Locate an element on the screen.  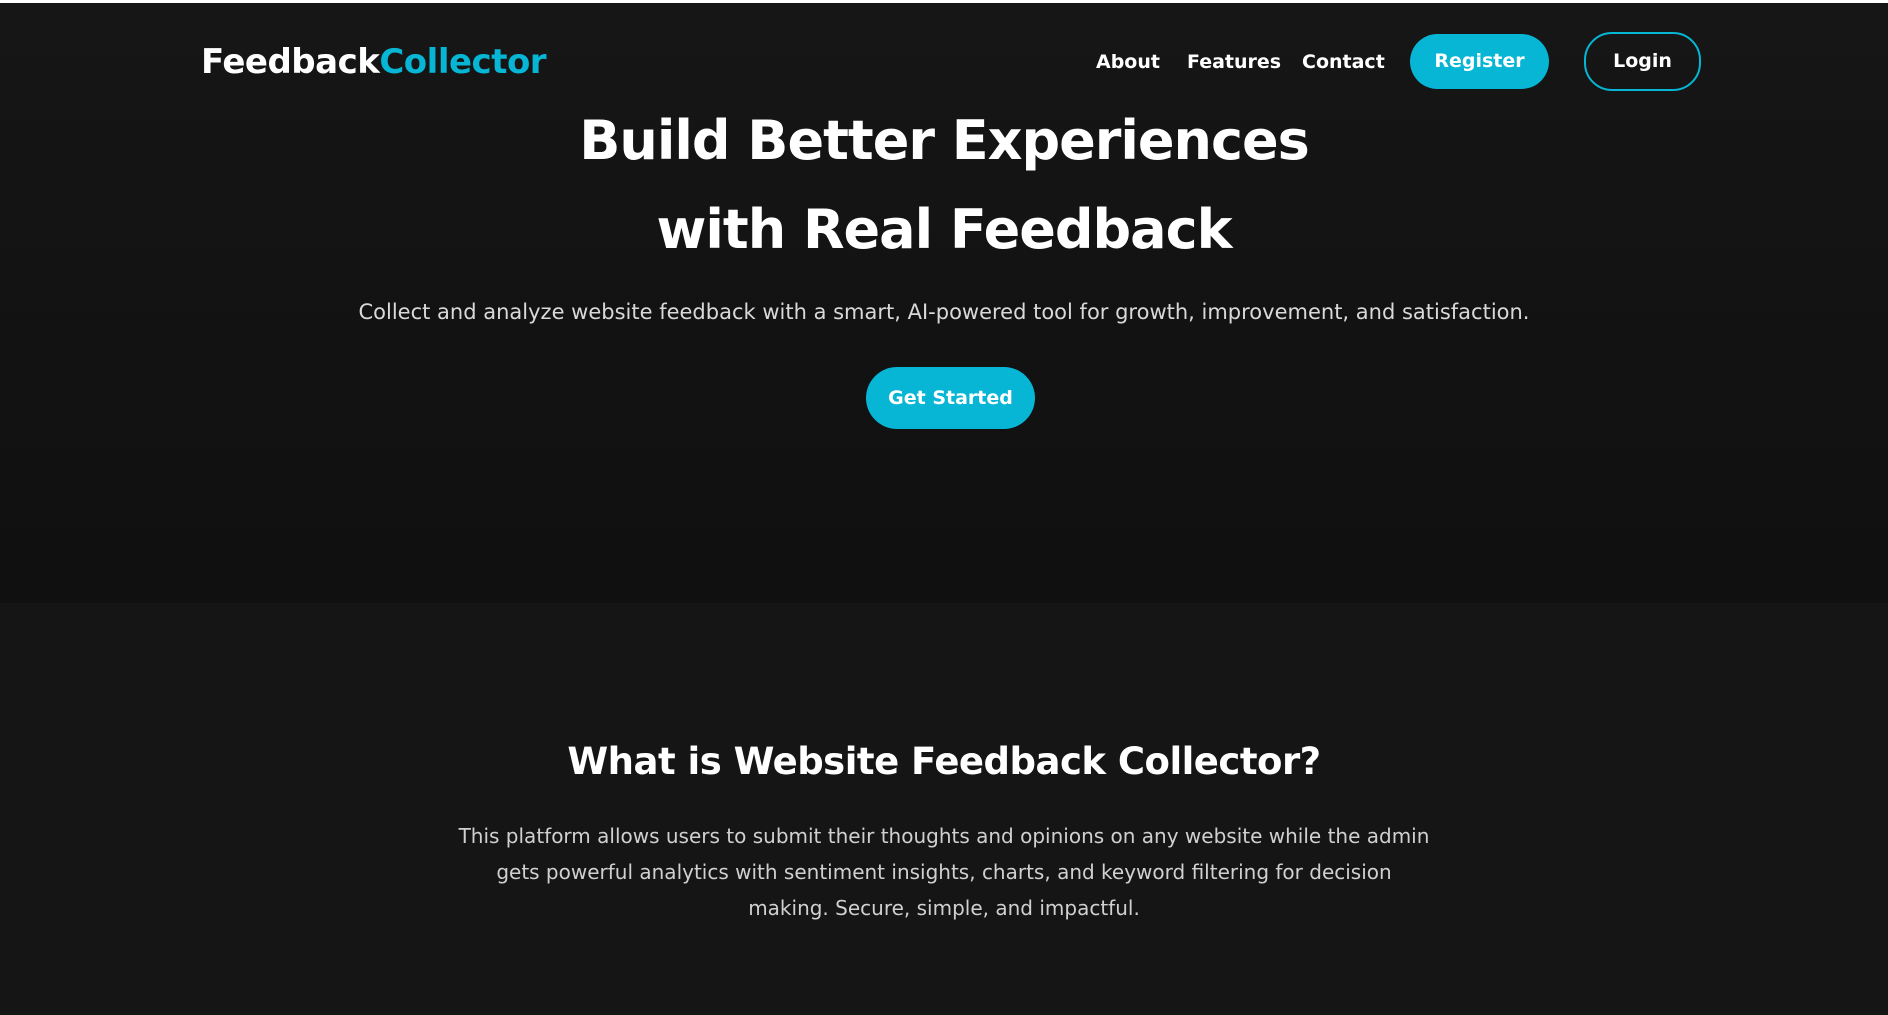
login-button: Login is located at coordinates (1642, 61).